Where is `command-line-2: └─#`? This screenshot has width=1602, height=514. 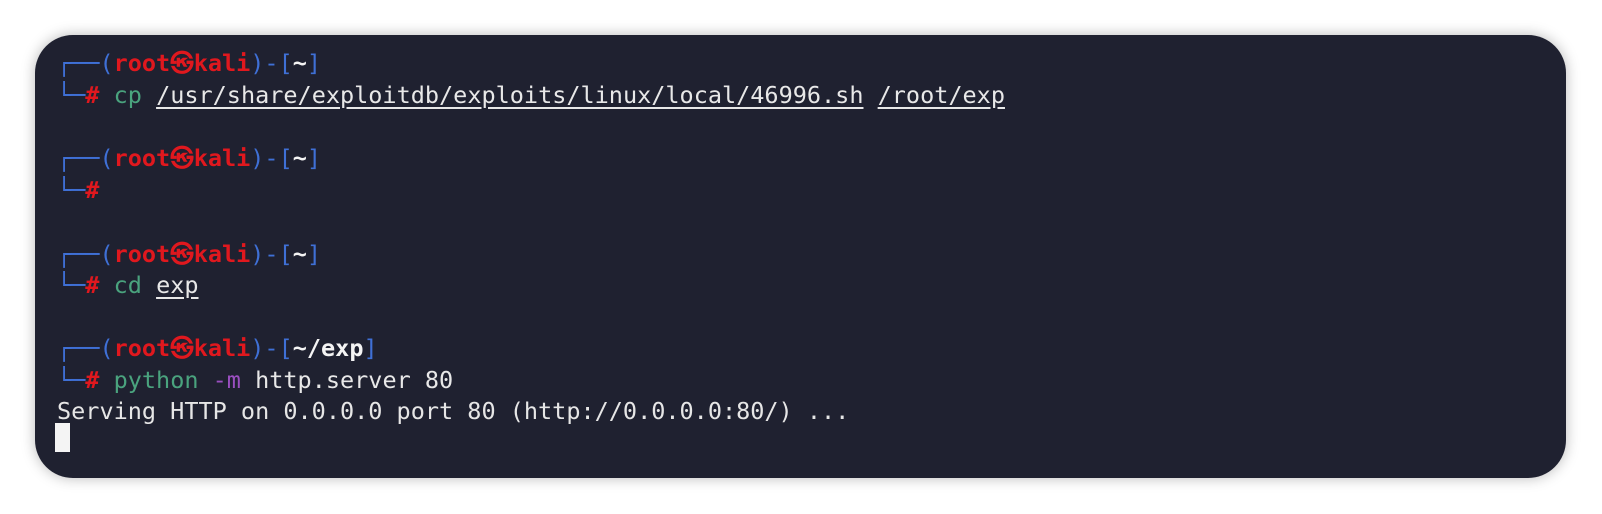 command-line-2: └─# is located at coordinates (78, 190).